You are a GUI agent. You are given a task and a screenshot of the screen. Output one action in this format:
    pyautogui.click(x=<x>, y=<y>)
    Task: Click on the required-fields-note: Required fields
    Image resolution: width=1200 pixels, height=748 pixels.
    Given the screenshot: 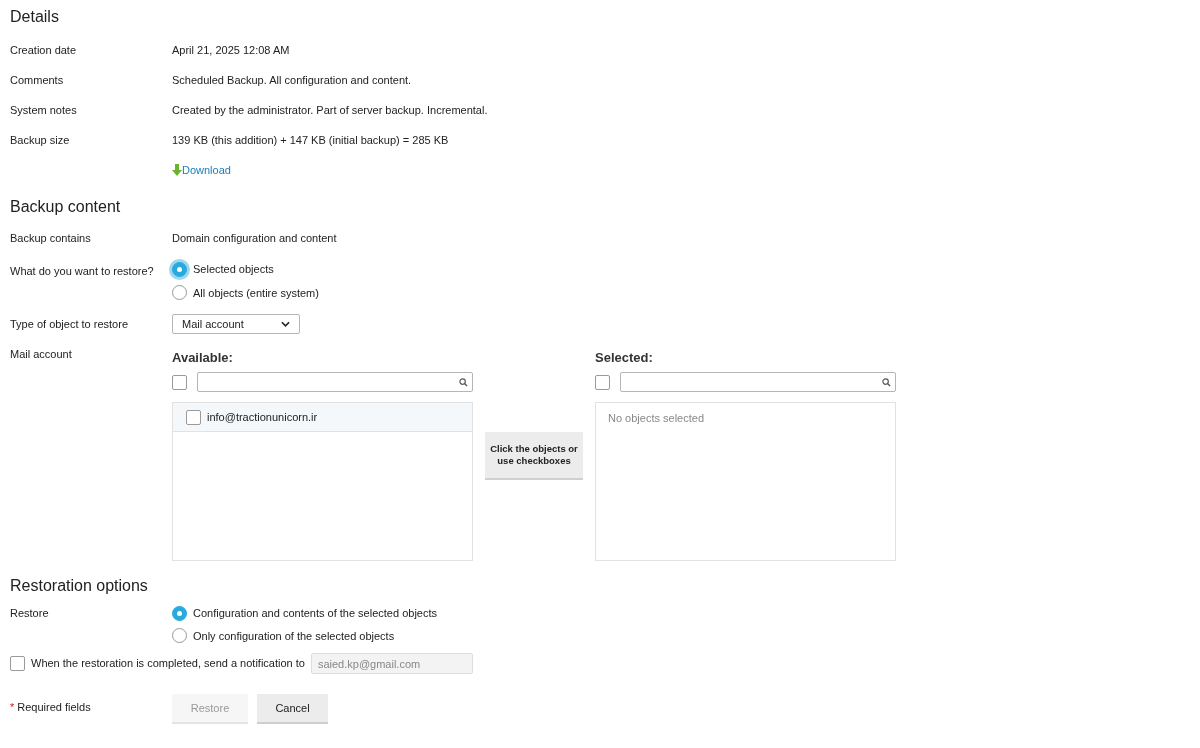 What is the action you would take?
    pyautogui.click(x=54, y=707)
    